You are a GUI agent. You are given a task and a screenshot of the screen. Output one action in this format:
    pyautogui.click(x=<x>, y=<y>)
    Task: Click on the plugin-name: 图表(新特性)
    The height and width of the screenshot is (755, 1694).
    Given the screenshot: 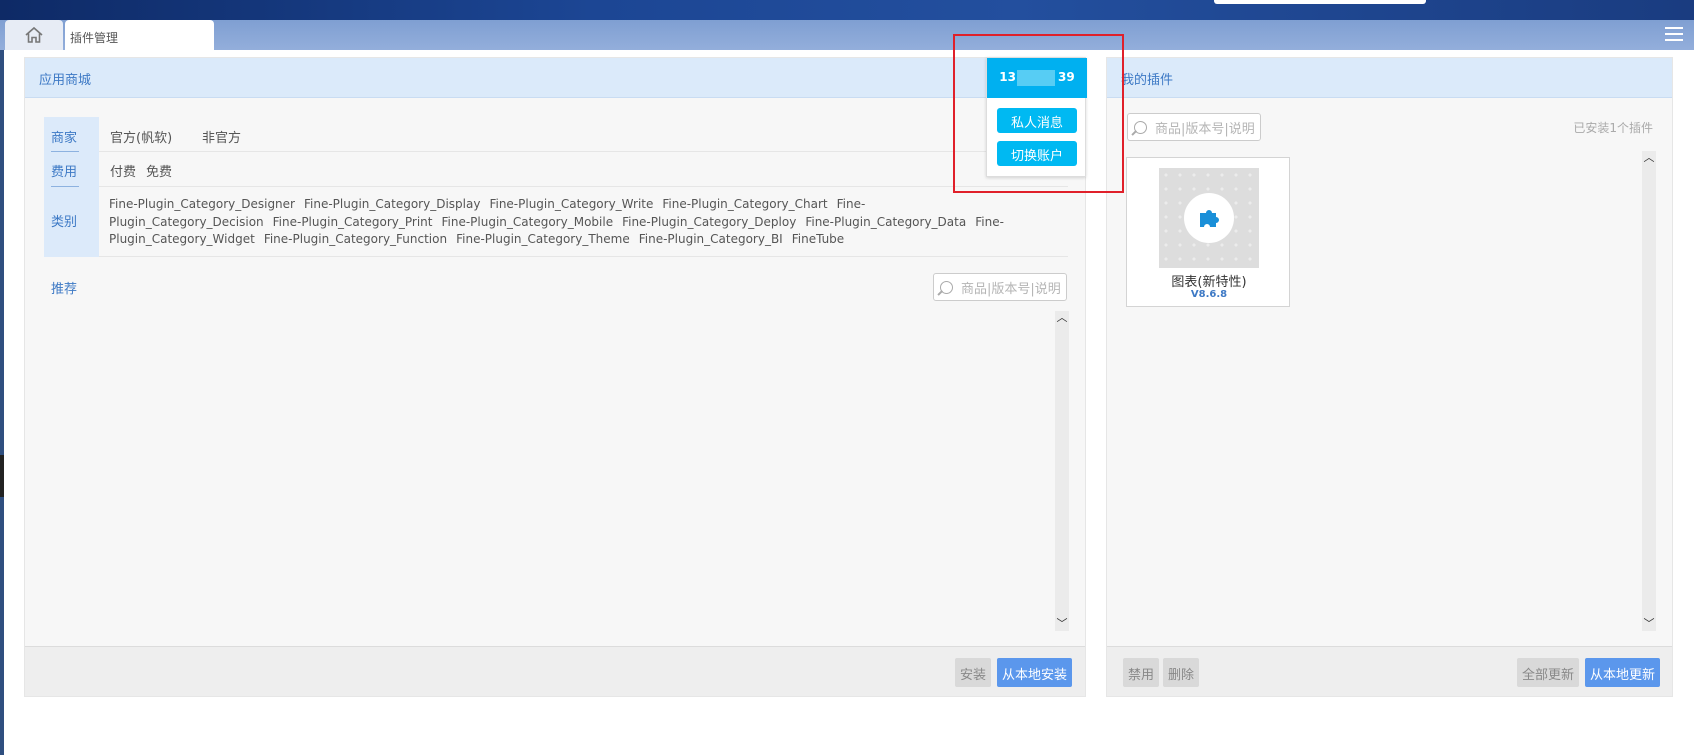 What is the action you would take?
    pyautogui.click(x=1209, y=282)
    